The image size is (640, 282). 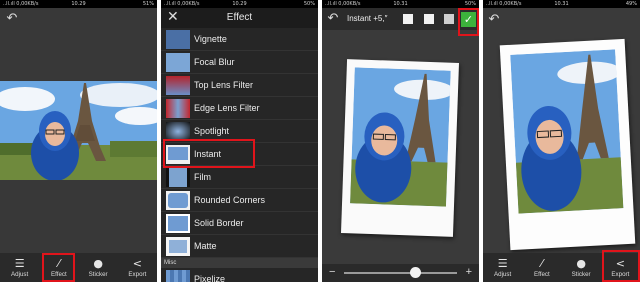 I want to click on effect-item: Film, so click(x=239, y=177).